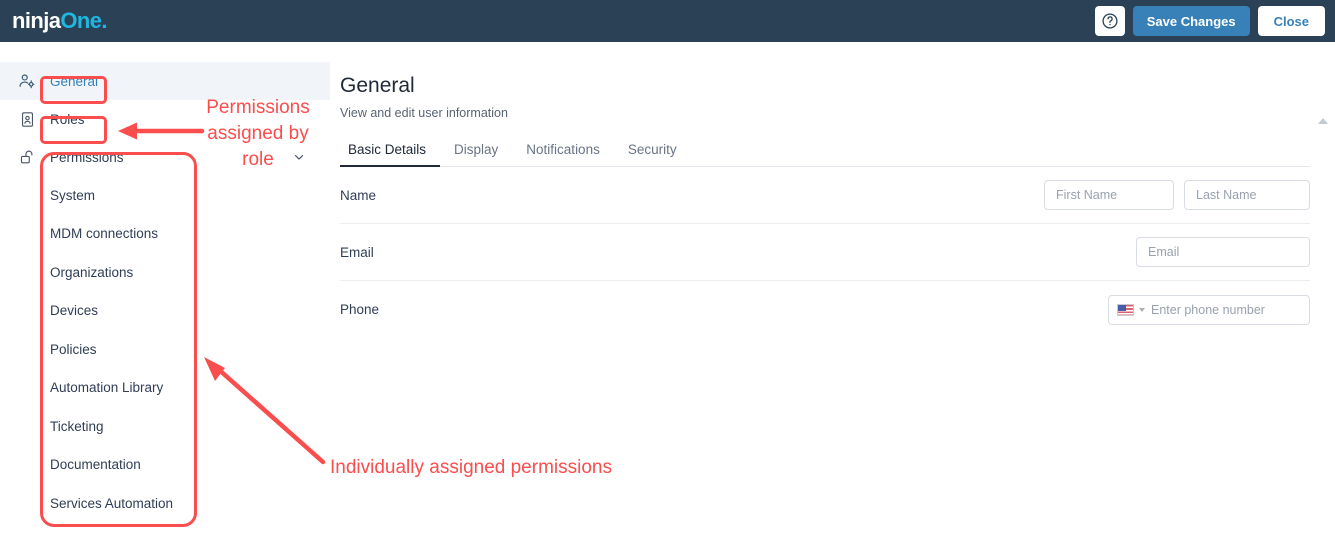  Describe the element at coordinates (165, 195) in the screenshot. I see `list-item: System` at that location.